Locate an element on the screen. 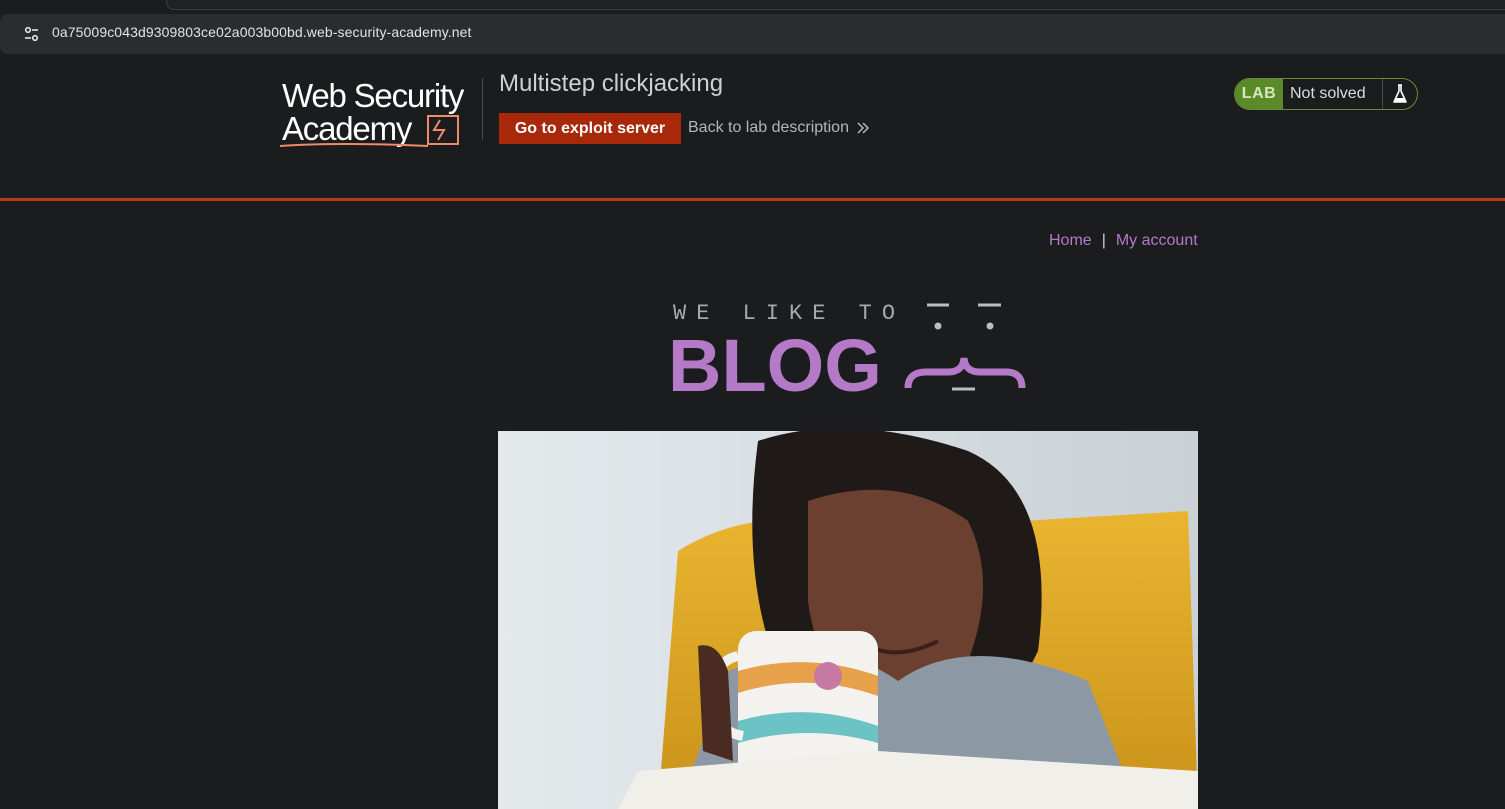 The height and width of the screenshot is (809, 1505). back-to-lab-description-link: Back to lab description is located at coordinates (779, 128).